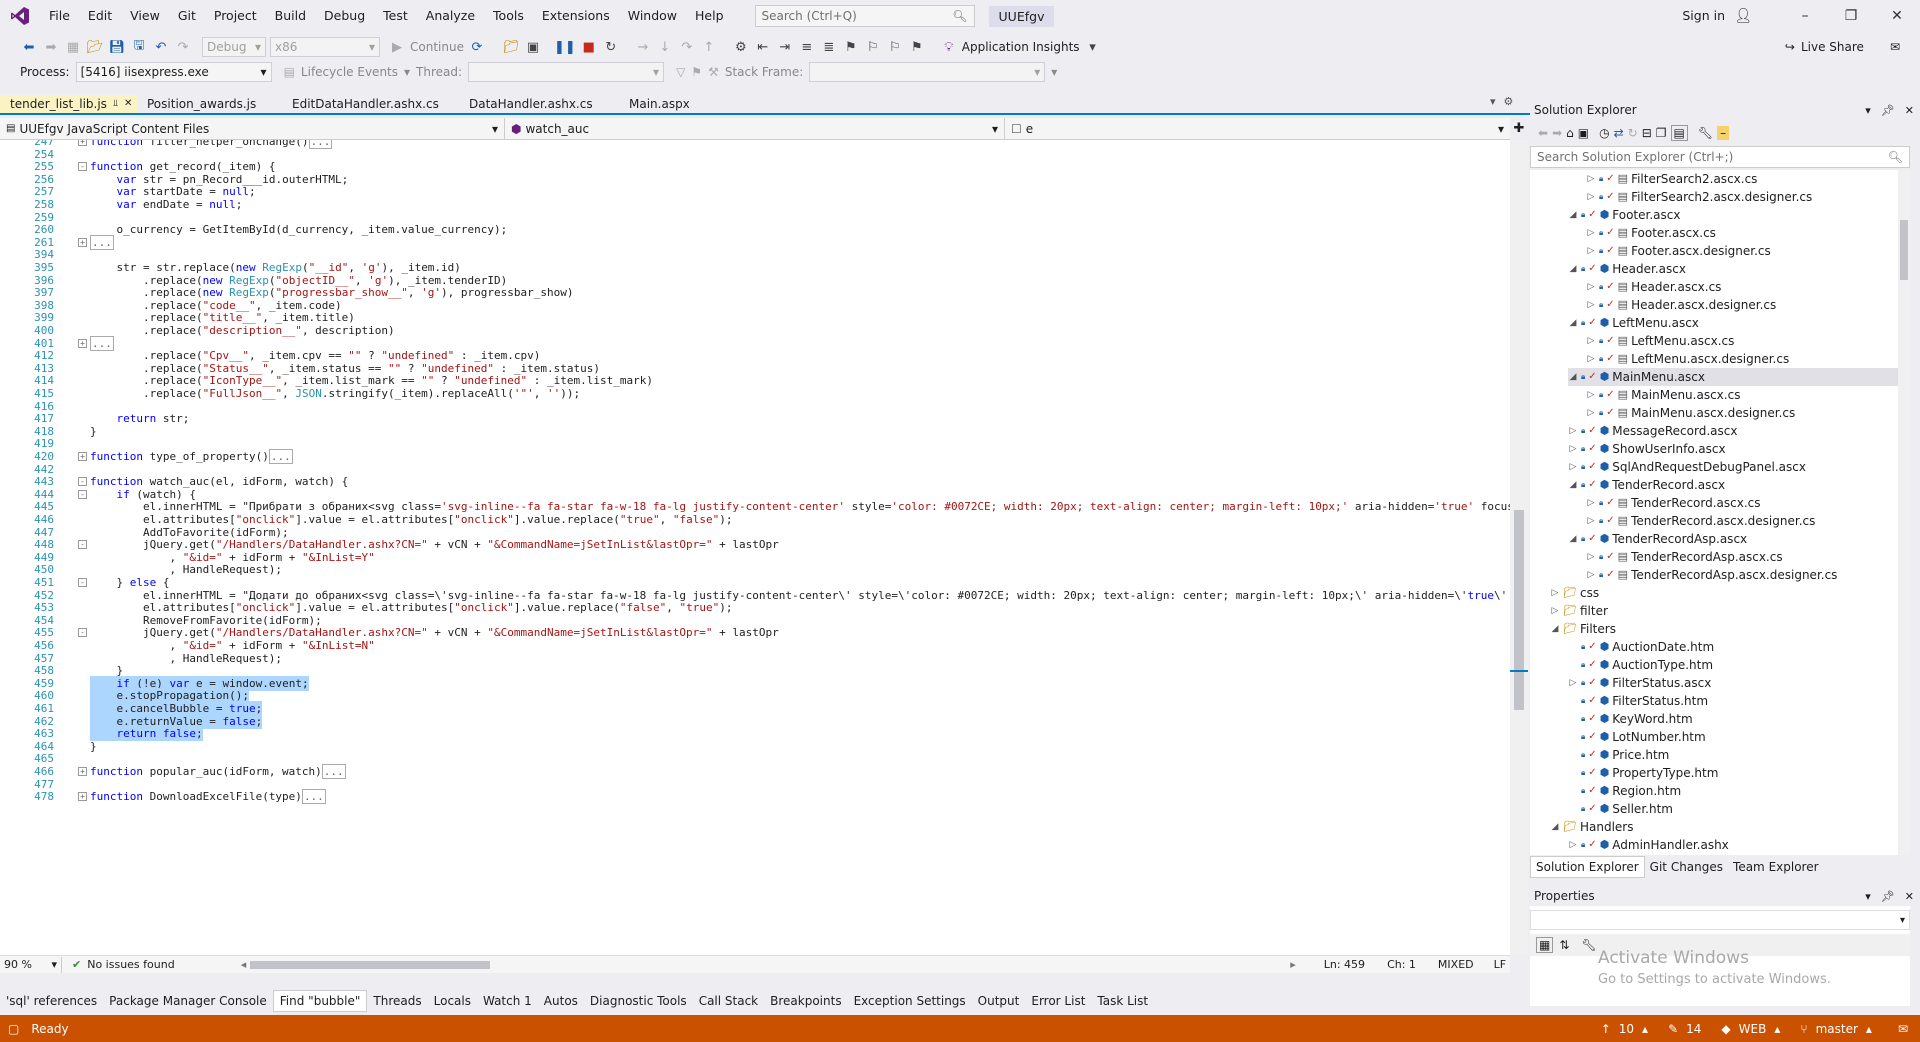  I want to click on tree-item: ▷ 🔒︎ ✓ ▤ FilterSearch2.ascx.cs, so click(1672, 179).